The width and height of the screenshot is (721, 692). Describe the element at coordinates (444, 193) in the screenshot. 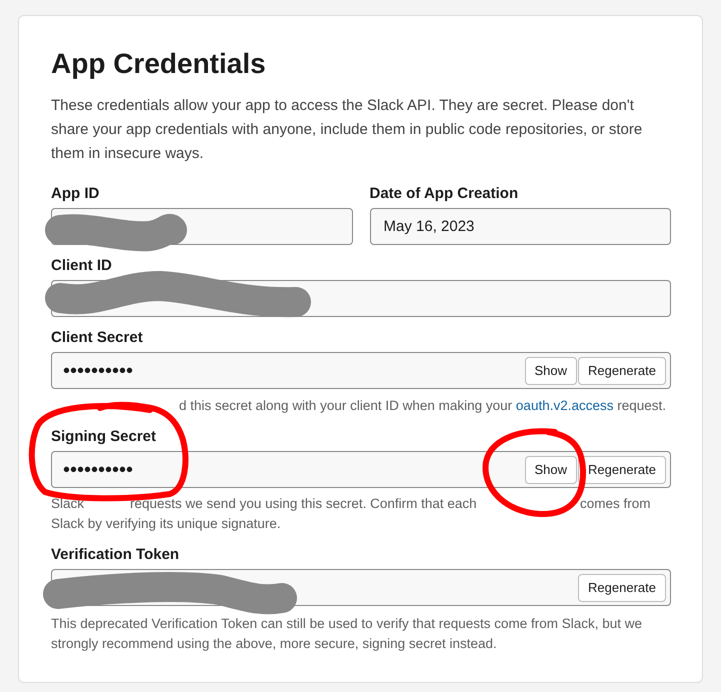

I see `field-label: Date of App Creation` at that location.